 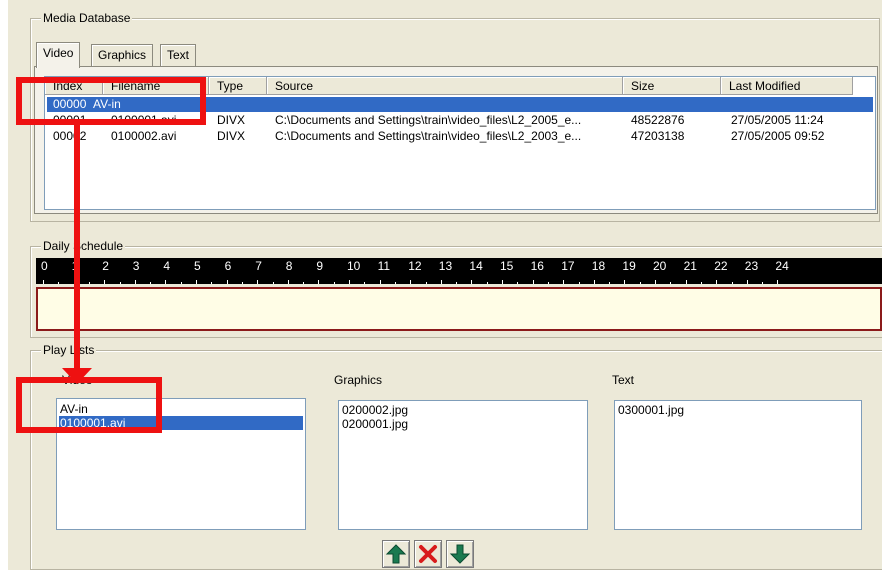 I want to click on move-up-button, so click(x=396, y=554).